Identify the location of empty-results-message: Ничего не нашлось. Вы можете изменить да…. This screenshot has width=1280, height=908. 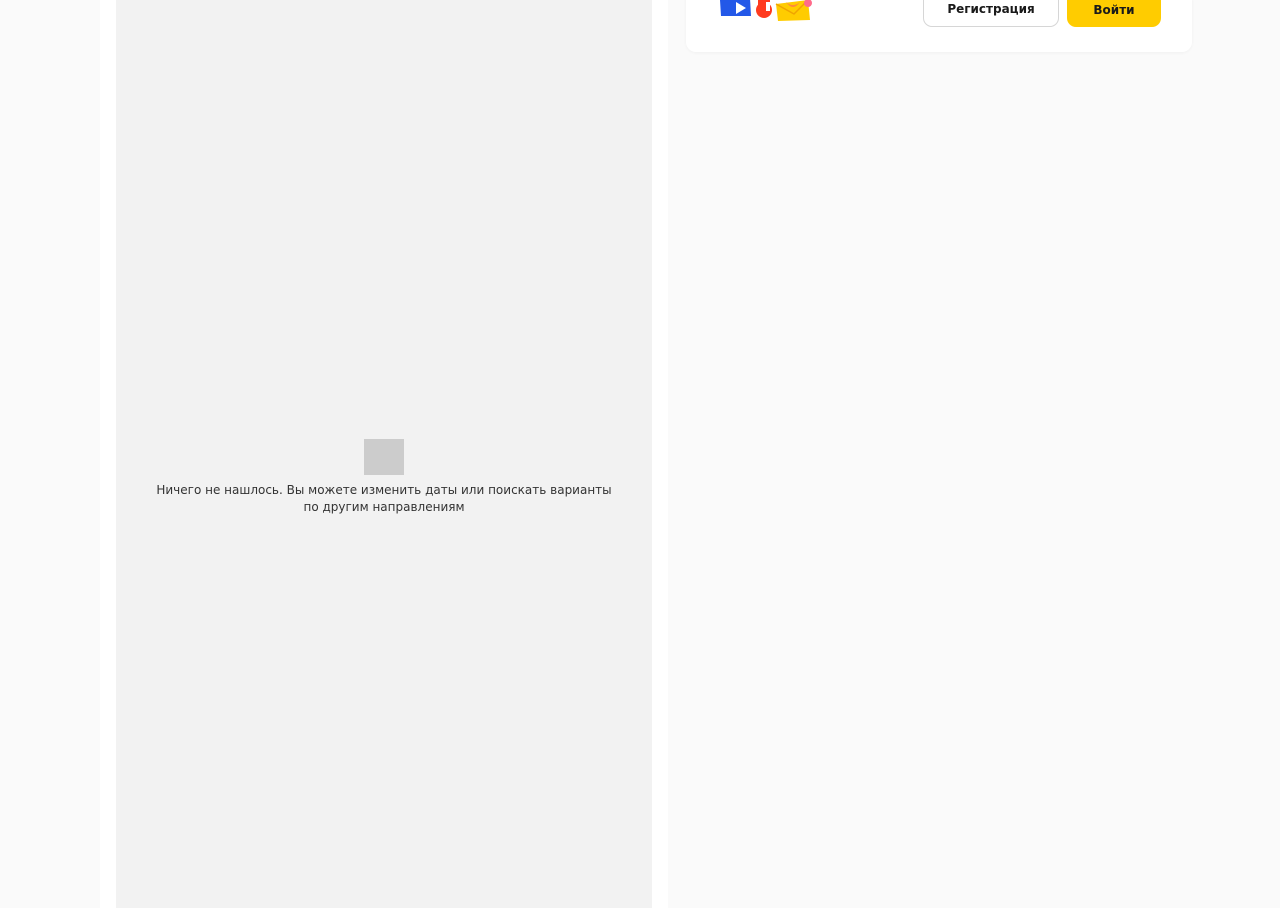
(384, 498).